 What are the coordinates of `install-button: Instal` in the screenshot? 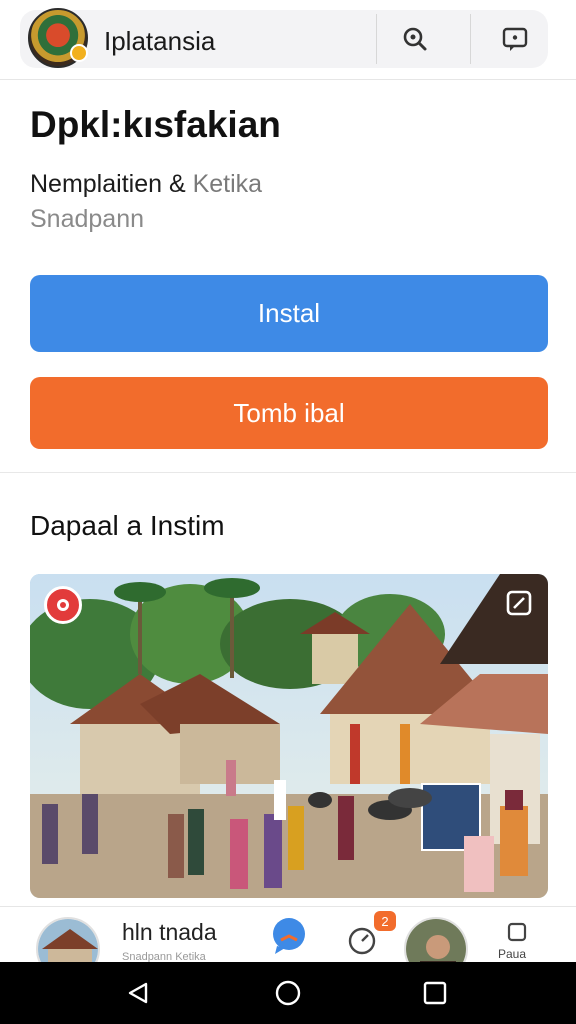 It's located at (289, 313).